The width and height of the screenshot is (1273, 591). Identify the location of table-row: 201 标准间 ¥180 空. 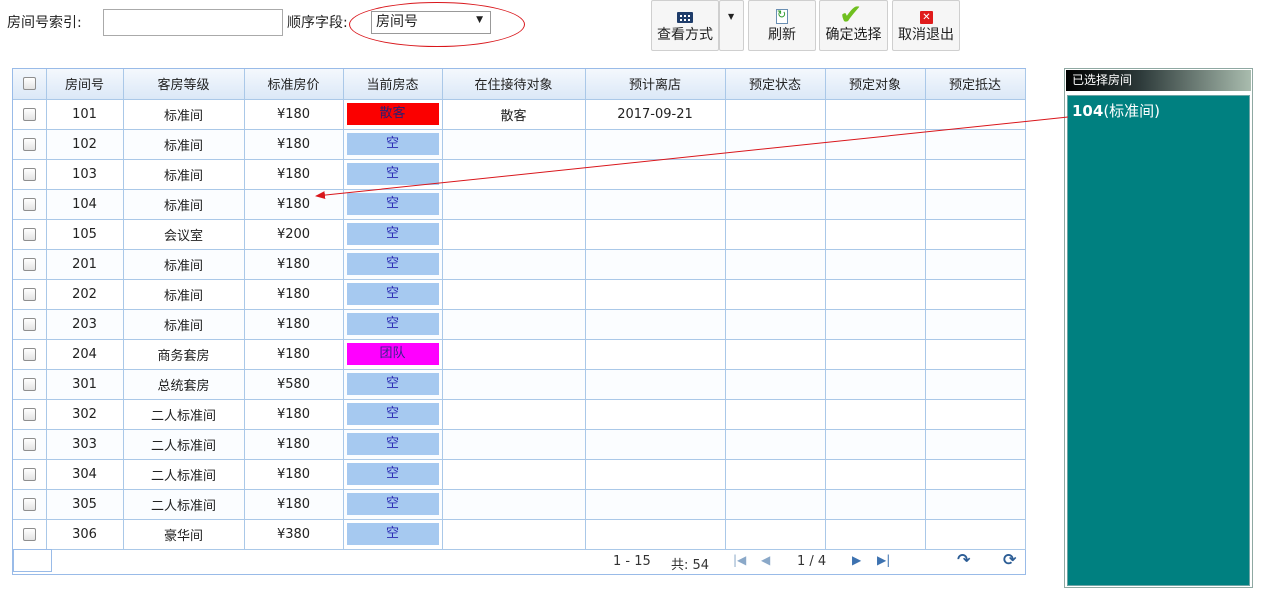
(519, 264).